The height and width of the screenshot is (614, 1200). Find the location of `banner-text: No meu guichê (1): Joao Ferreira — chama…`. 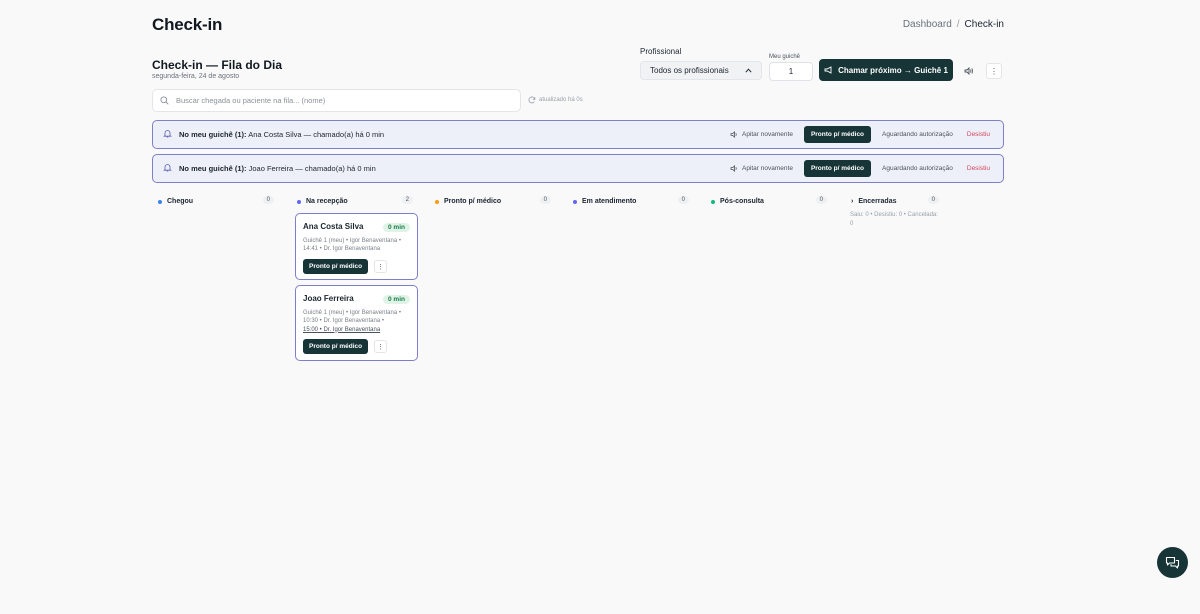

banner-text: No meu guichê (1): Joao Ferreira — chama… is located at coordinates (277, 168).